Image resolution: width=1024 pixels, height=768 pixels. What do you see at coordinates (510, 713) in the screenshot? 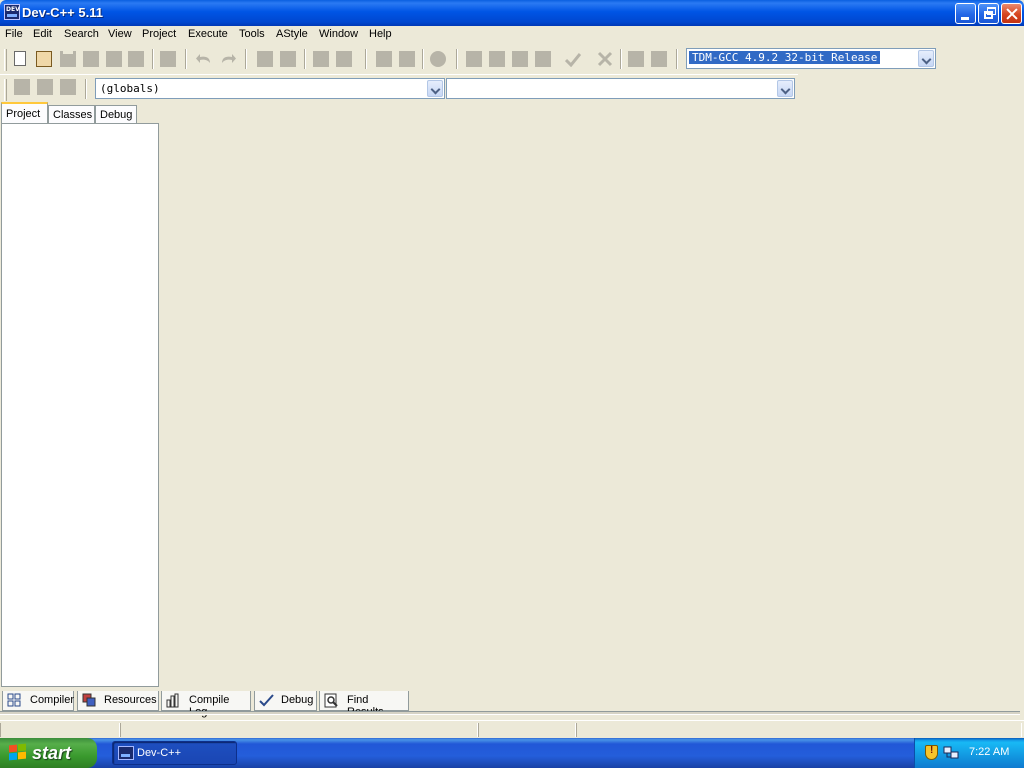
I see `bottom-panel-splitter` at bounding box center [510, 713].